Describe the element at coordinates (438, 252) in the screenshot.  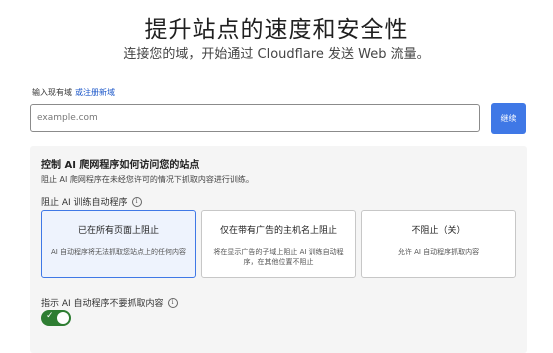
I see `option-description: 允许 AI 自动程序抓取内容` at that location.